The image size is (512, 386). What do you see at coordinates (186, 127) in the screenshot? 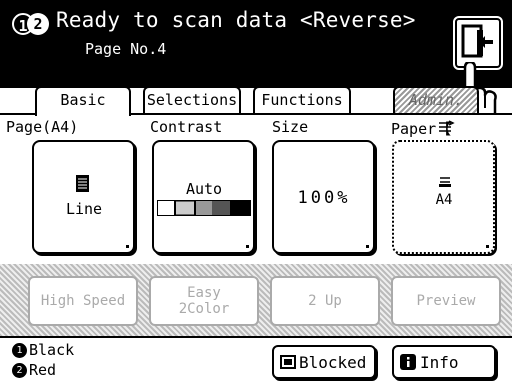
I see `contrast-label: Contrast` at bounding box center [186, 127].